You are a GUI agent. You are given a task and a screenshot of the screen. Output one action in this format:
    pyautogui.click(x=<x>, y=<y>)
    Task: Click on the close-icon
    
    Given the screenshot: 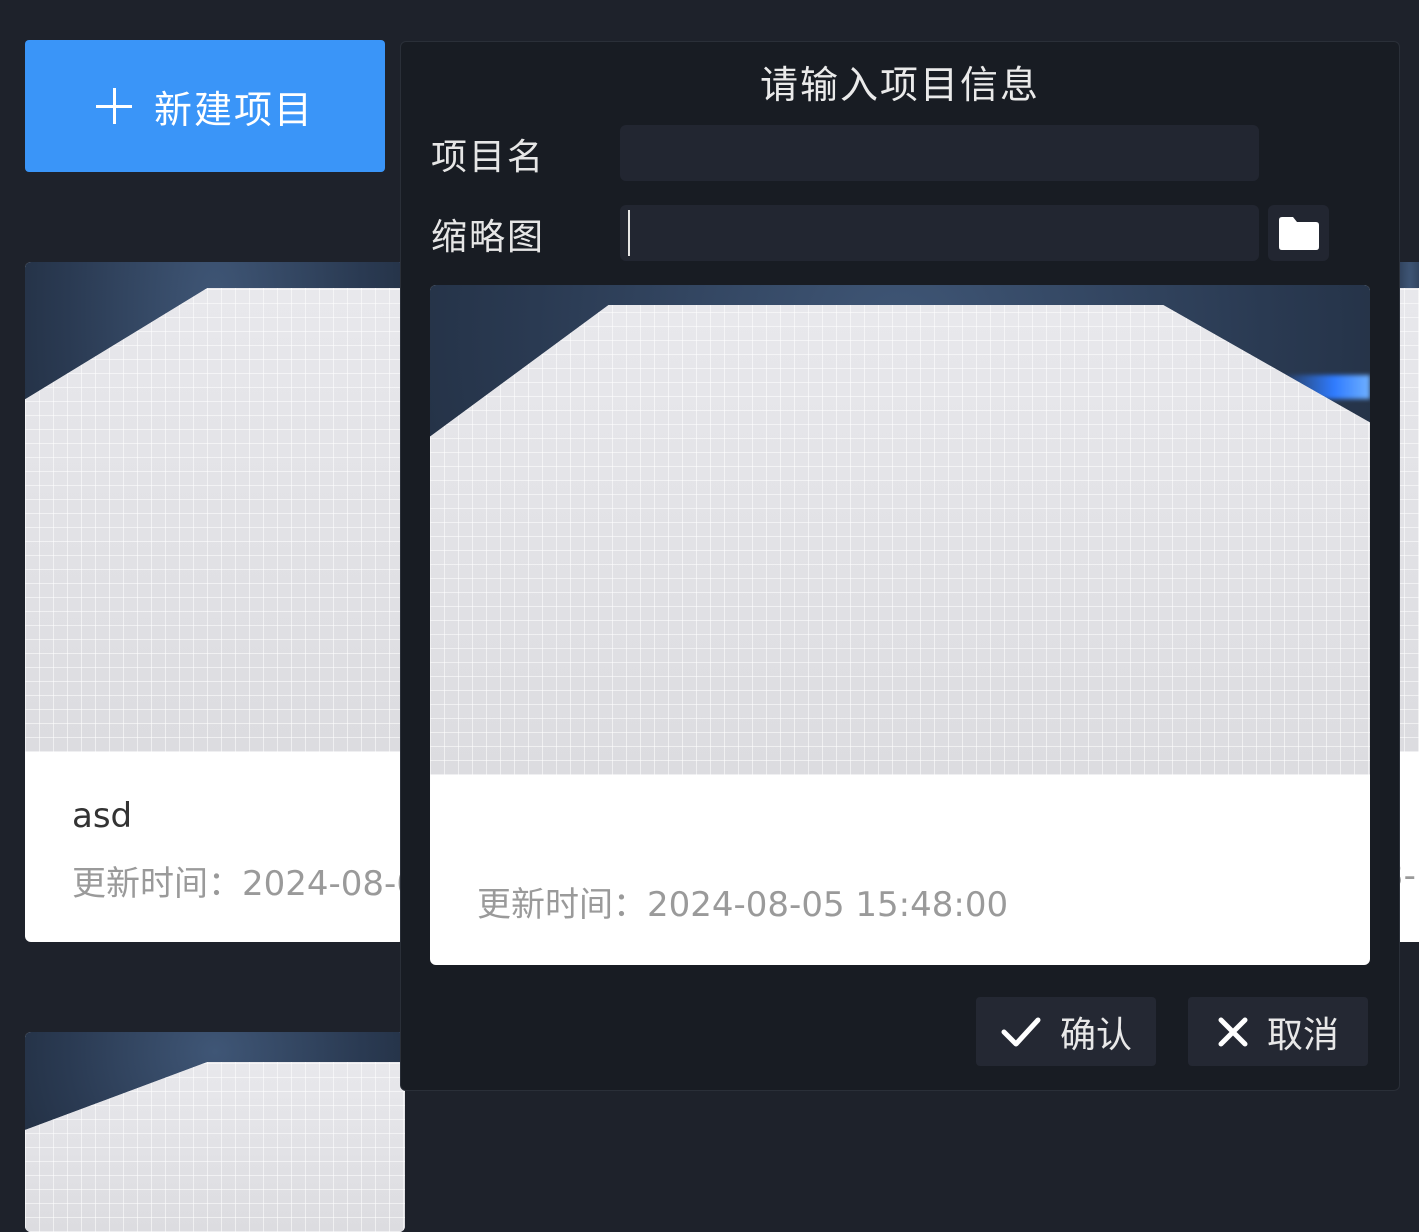 What is the action you would take?
    pyautogui.click(x=1233, y=1031)
    